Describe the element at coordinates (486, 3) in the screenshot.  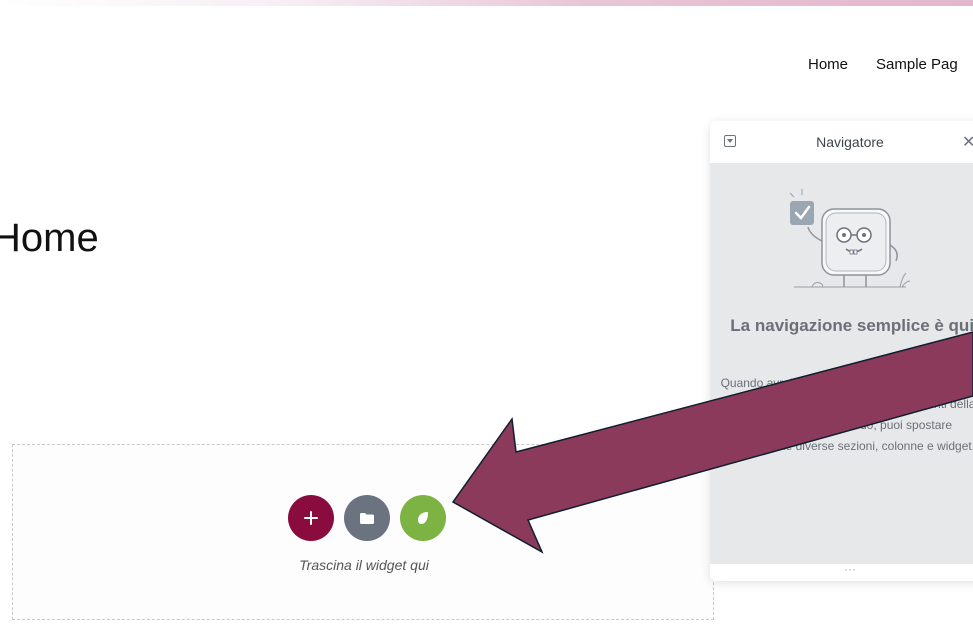
I see `top-accent-bar` at that location.